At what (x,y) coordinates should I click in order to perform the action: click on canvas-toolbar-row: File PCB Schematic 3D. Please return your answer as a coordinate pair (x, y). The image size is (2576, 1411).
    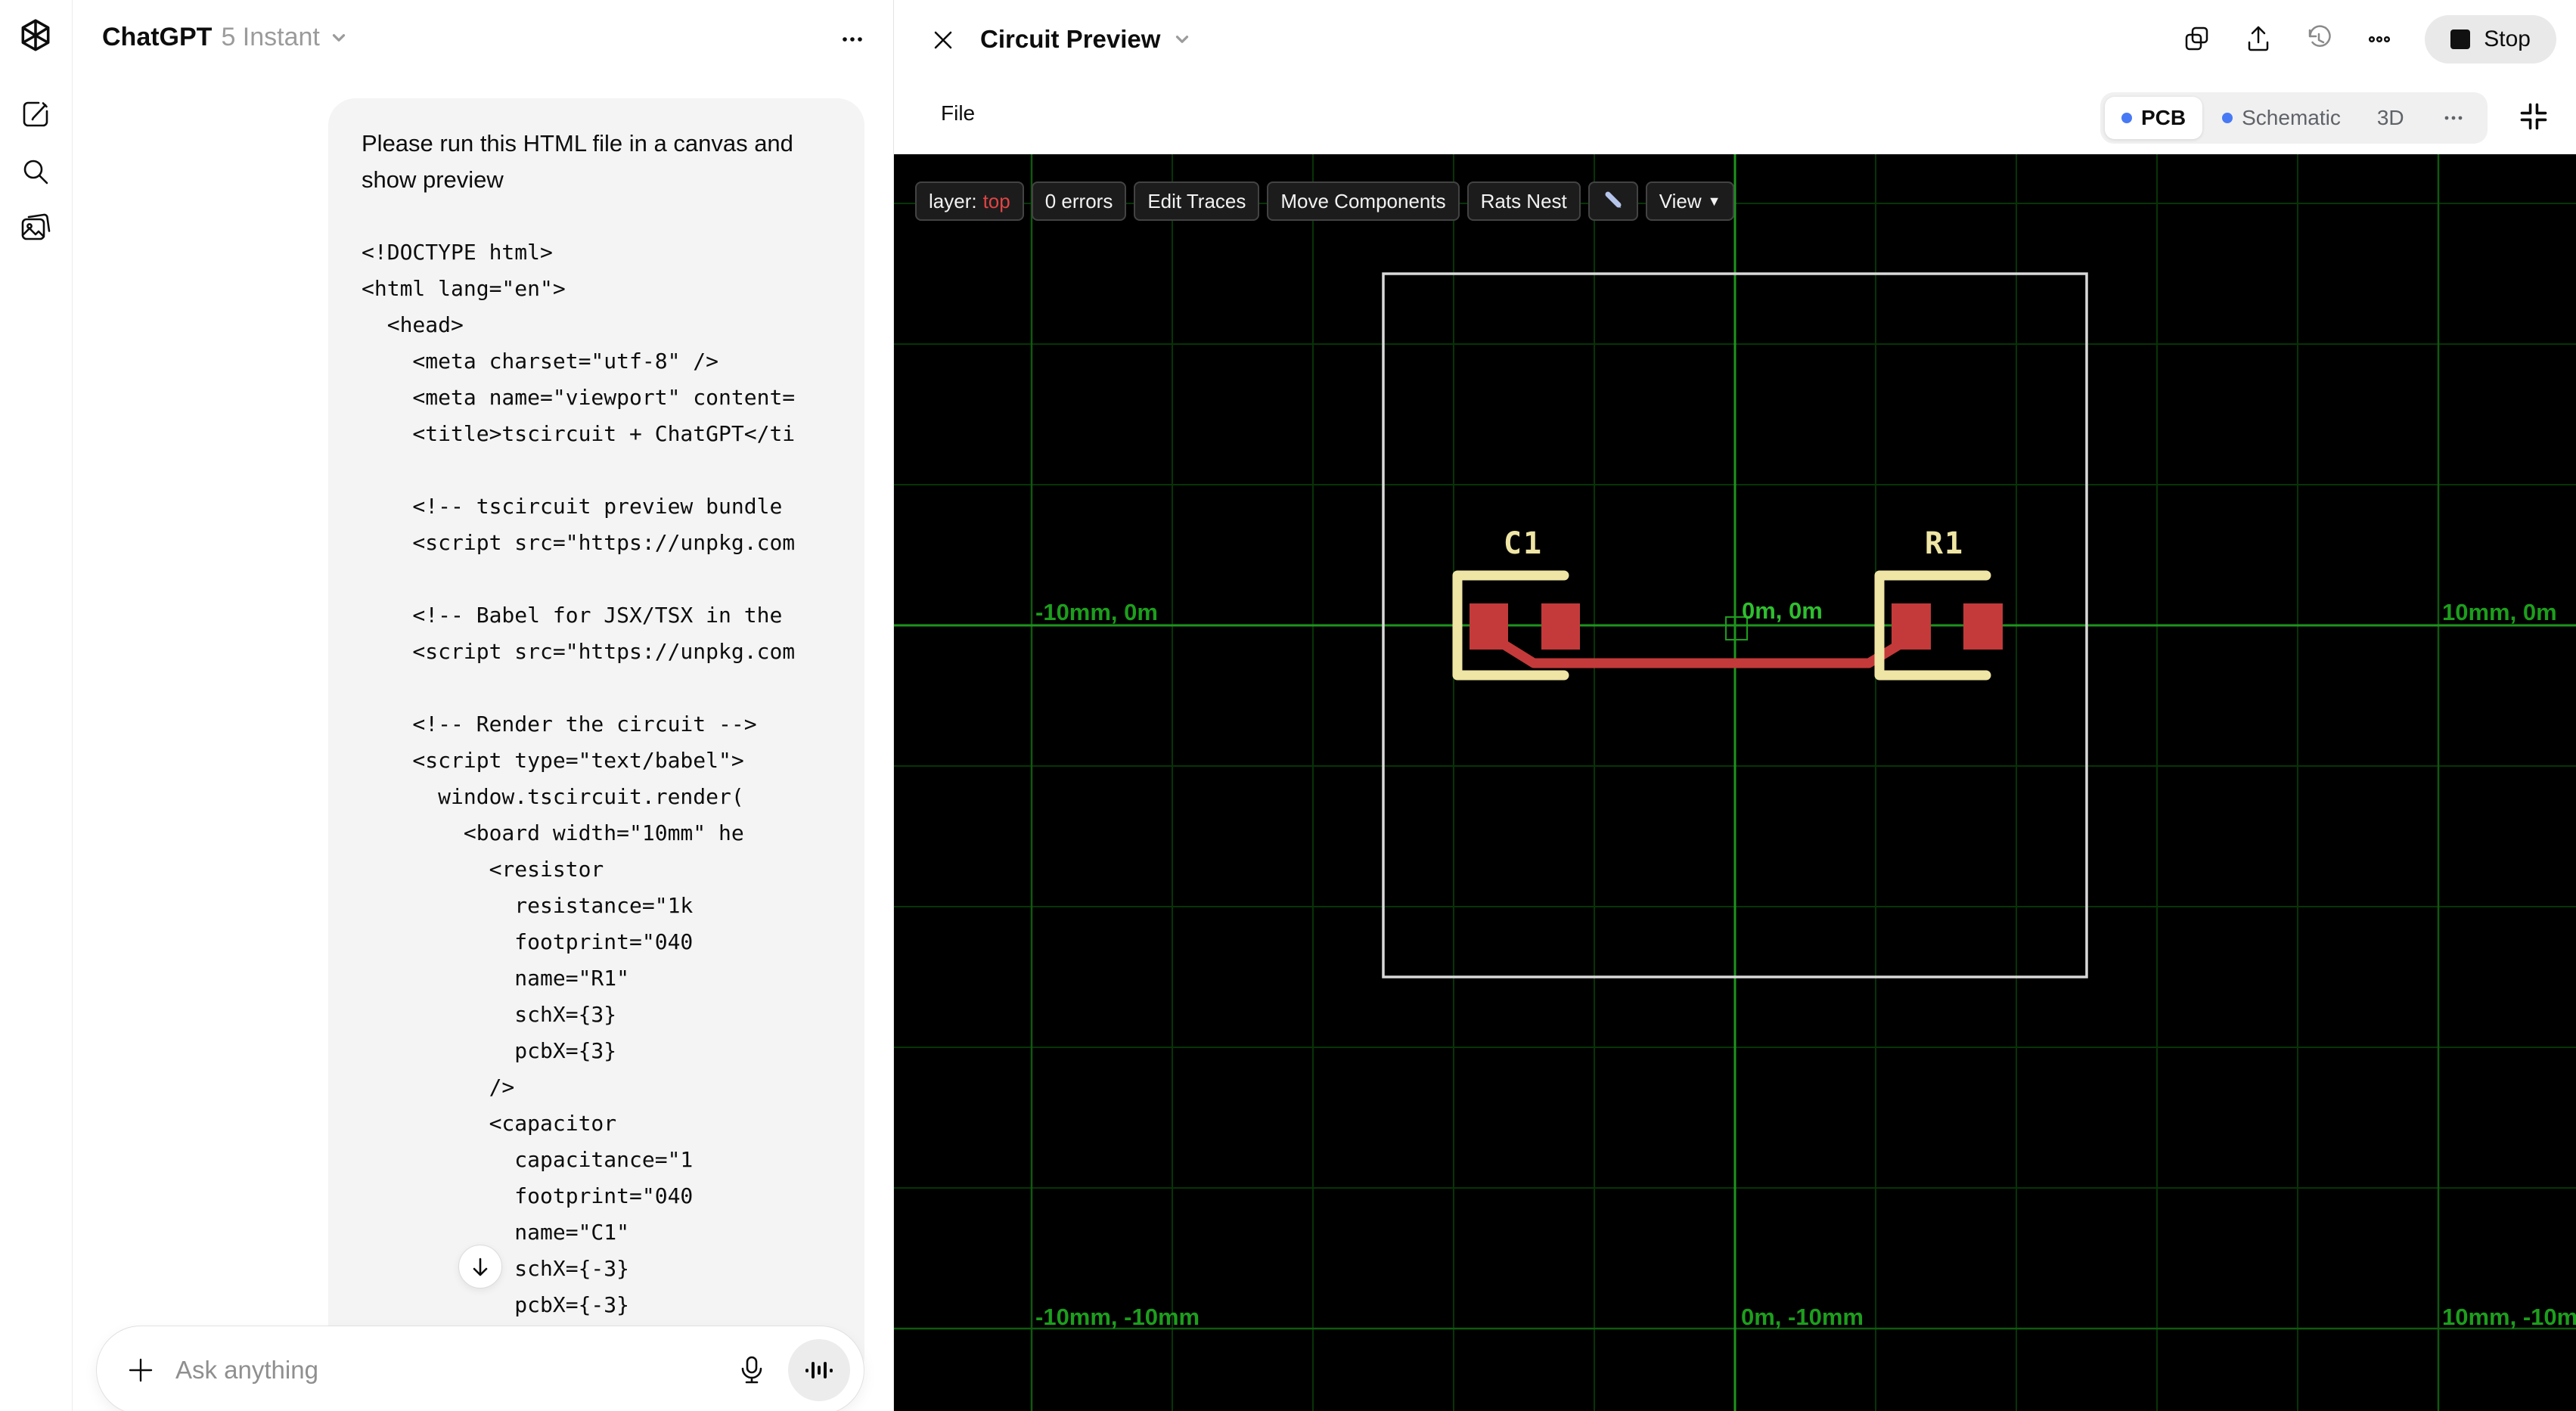
    Looking at the image, I should click on (1735, 116).